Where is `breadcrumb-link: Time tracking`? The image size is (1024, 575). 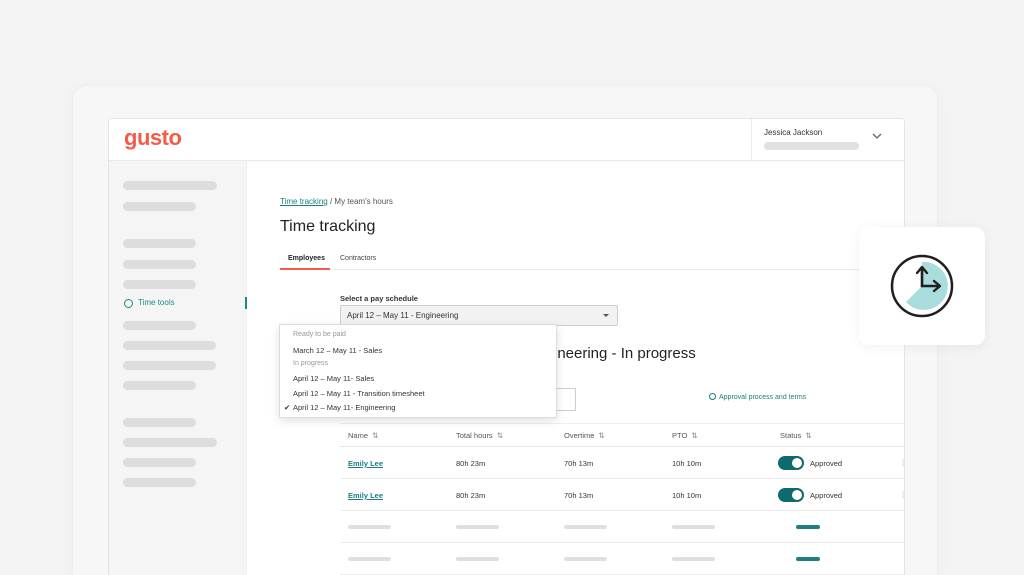
breadcrumb-link: Time tracking is located at coordinates (304, 201).